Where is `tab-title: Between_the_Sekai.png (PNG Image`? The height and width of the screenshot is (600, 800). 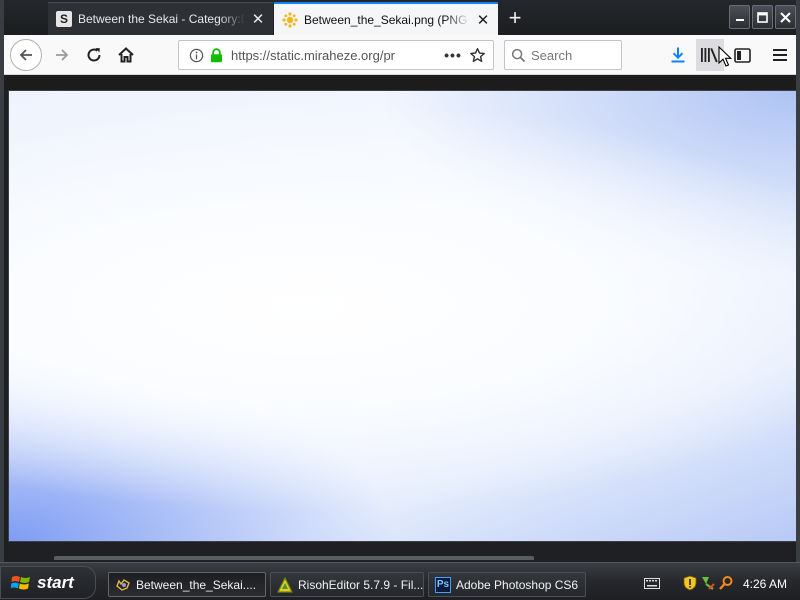 tab-title: Between_the_Sekai.png (PNG Image is located at coordinates (387, 19).